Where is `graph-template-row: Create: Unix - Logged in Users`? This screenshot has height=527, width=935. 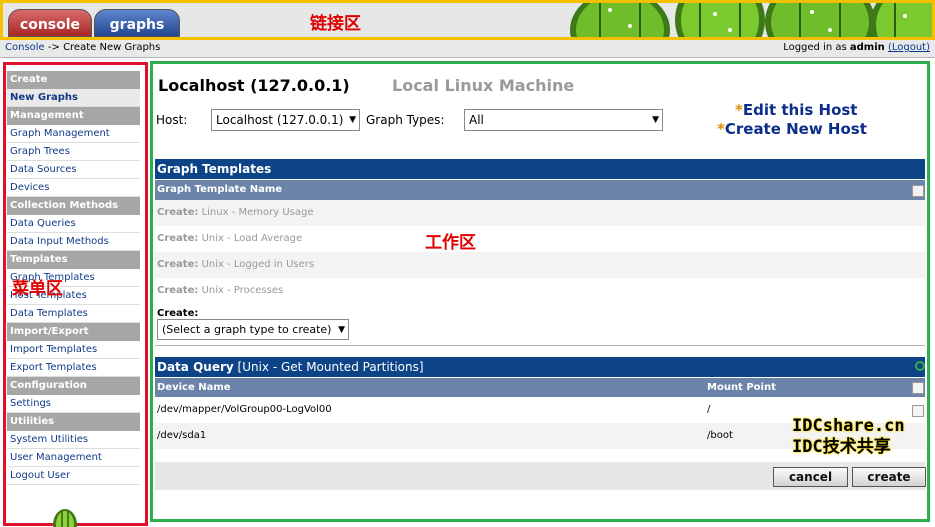
graph-template-row: Create: Unix - Logged in Users is located at coordinates (540, 265).